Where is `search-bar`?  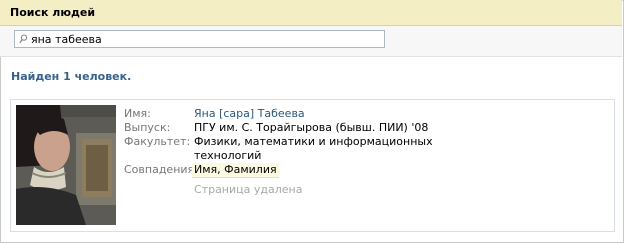 search-bar is located at coordinates (311, 41).